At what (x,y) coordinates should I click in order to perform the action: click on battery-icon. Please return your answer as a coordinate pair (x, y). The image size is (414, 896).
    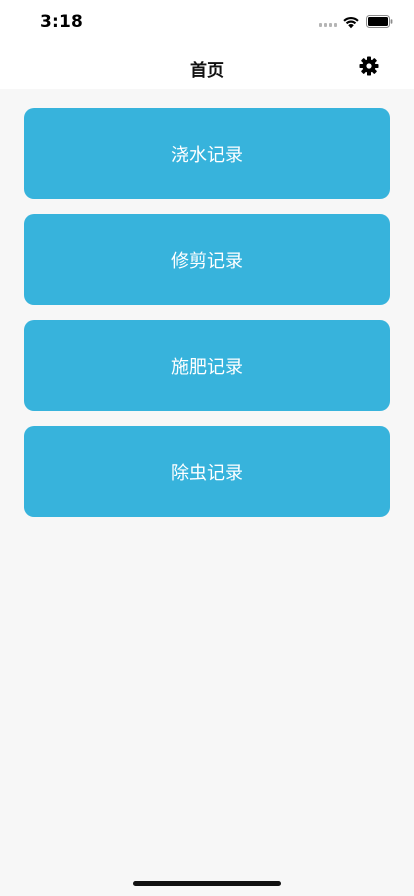
    Looking at the image, I should click on (379, 21).